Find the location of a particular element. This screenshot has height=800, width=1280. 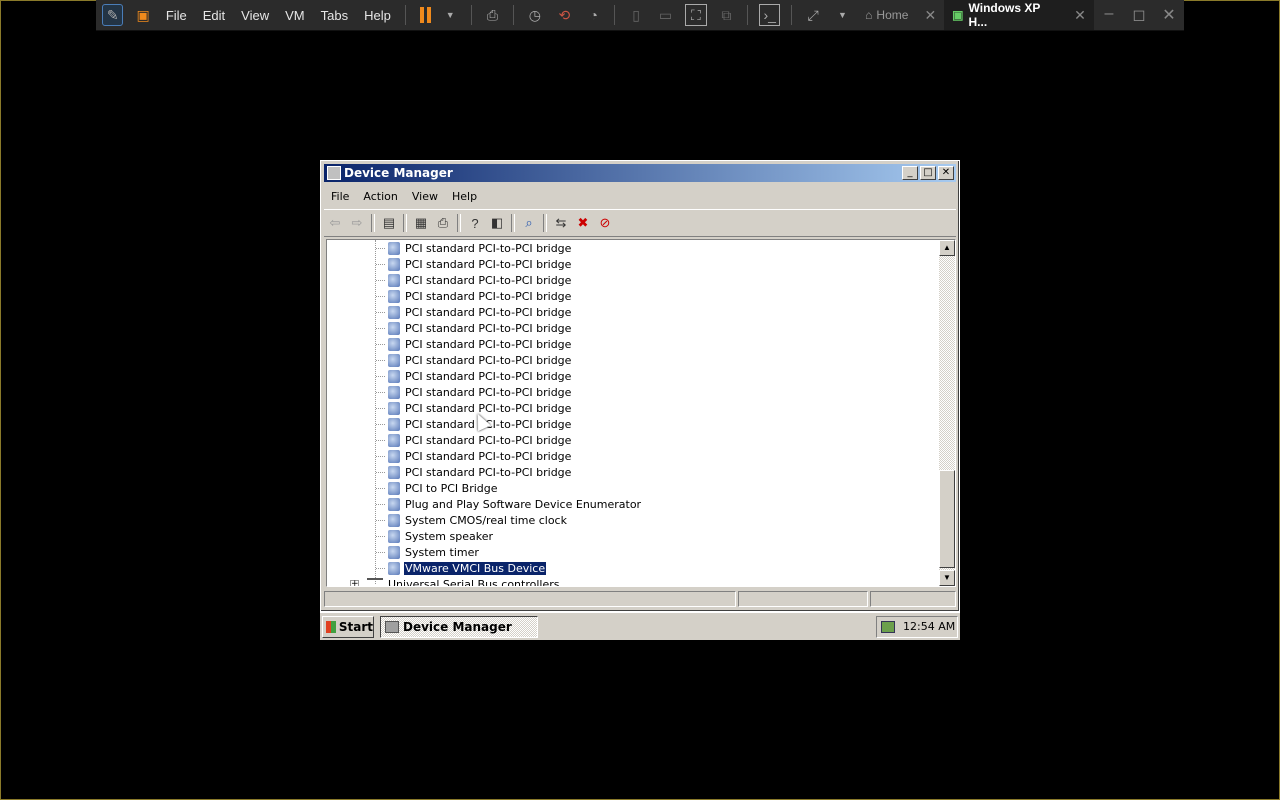

menu-help: Help is located at coordinates (464, 196).